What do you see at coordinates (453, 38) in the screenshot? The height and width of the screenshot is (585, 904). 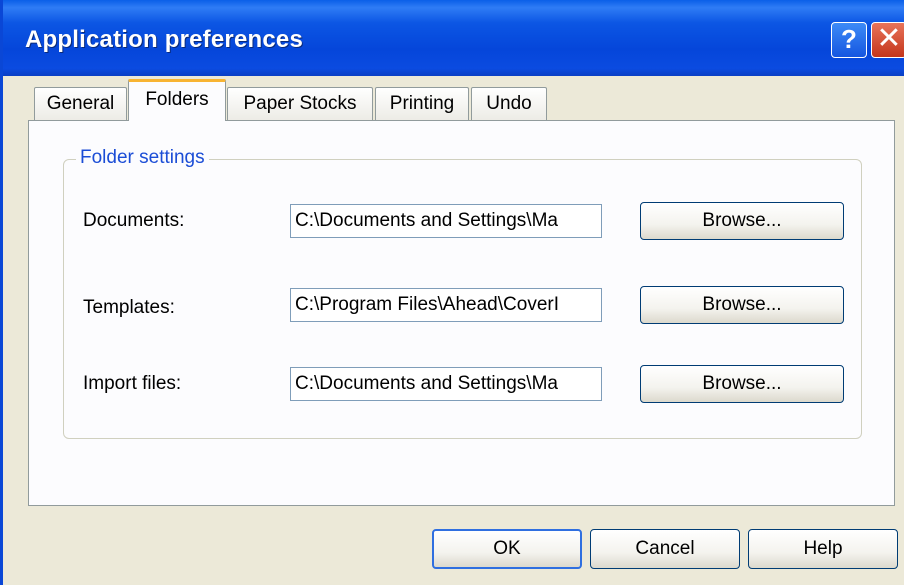 I see `title-bar: Application preferences ? ✕` at bounding box center [453, 38].